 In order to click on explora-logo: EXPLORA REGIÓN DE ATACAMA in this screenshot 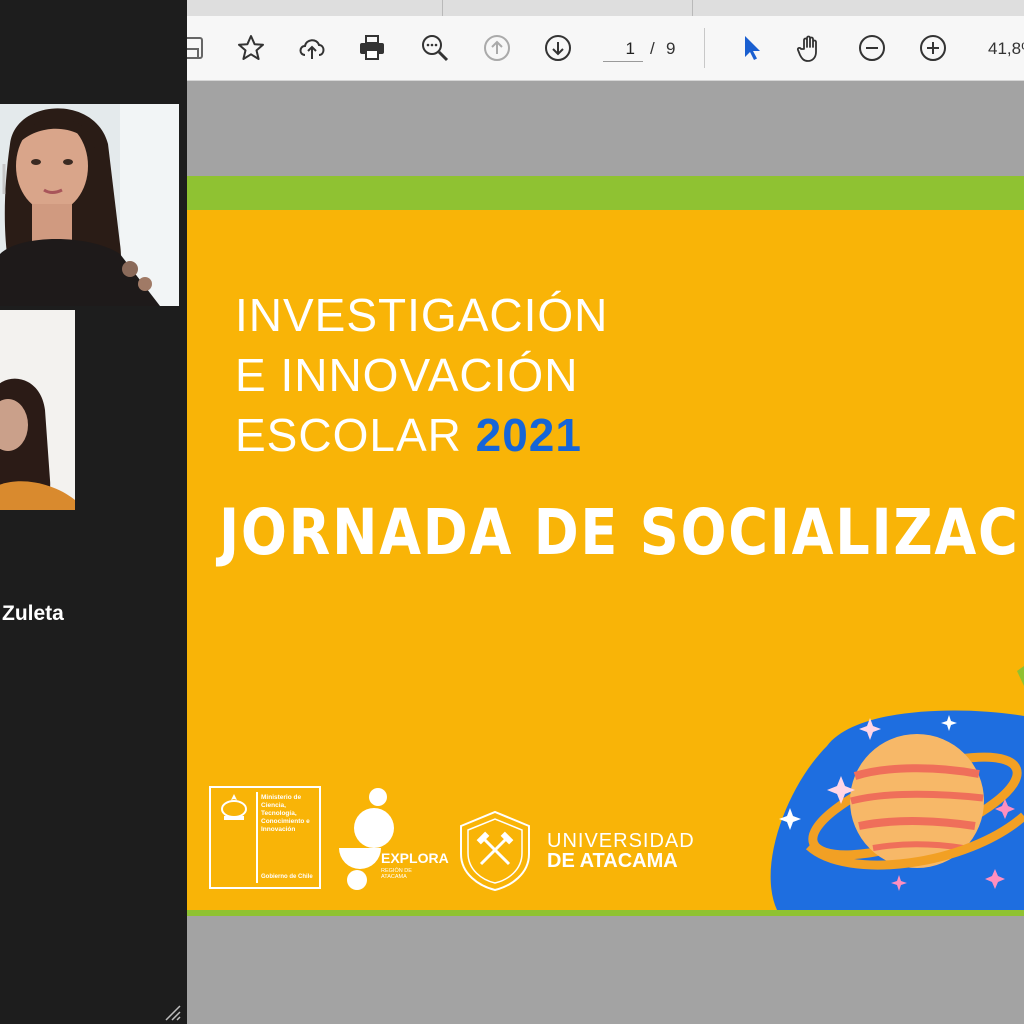, I will do `click(394, 838)`.